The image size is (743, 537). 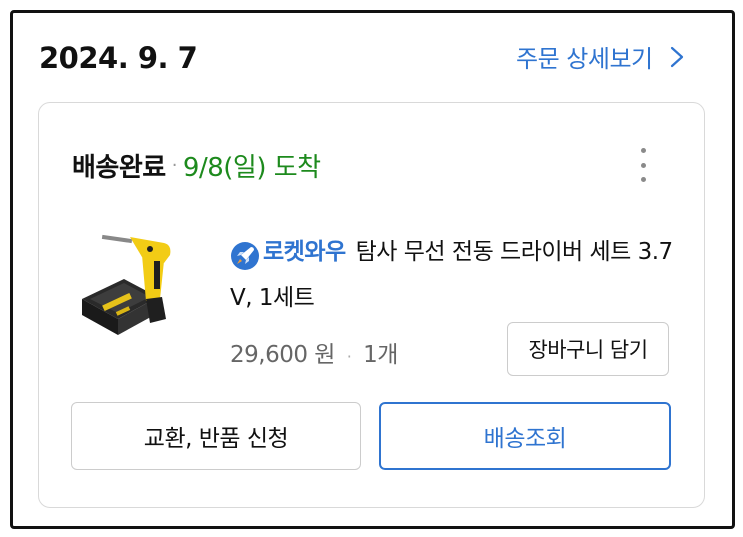 What do you see at coordinates (588, 349) in the screenshot?
I see `add-to-cart-button: 장바구니 담기` at bounding box center [588, 349].